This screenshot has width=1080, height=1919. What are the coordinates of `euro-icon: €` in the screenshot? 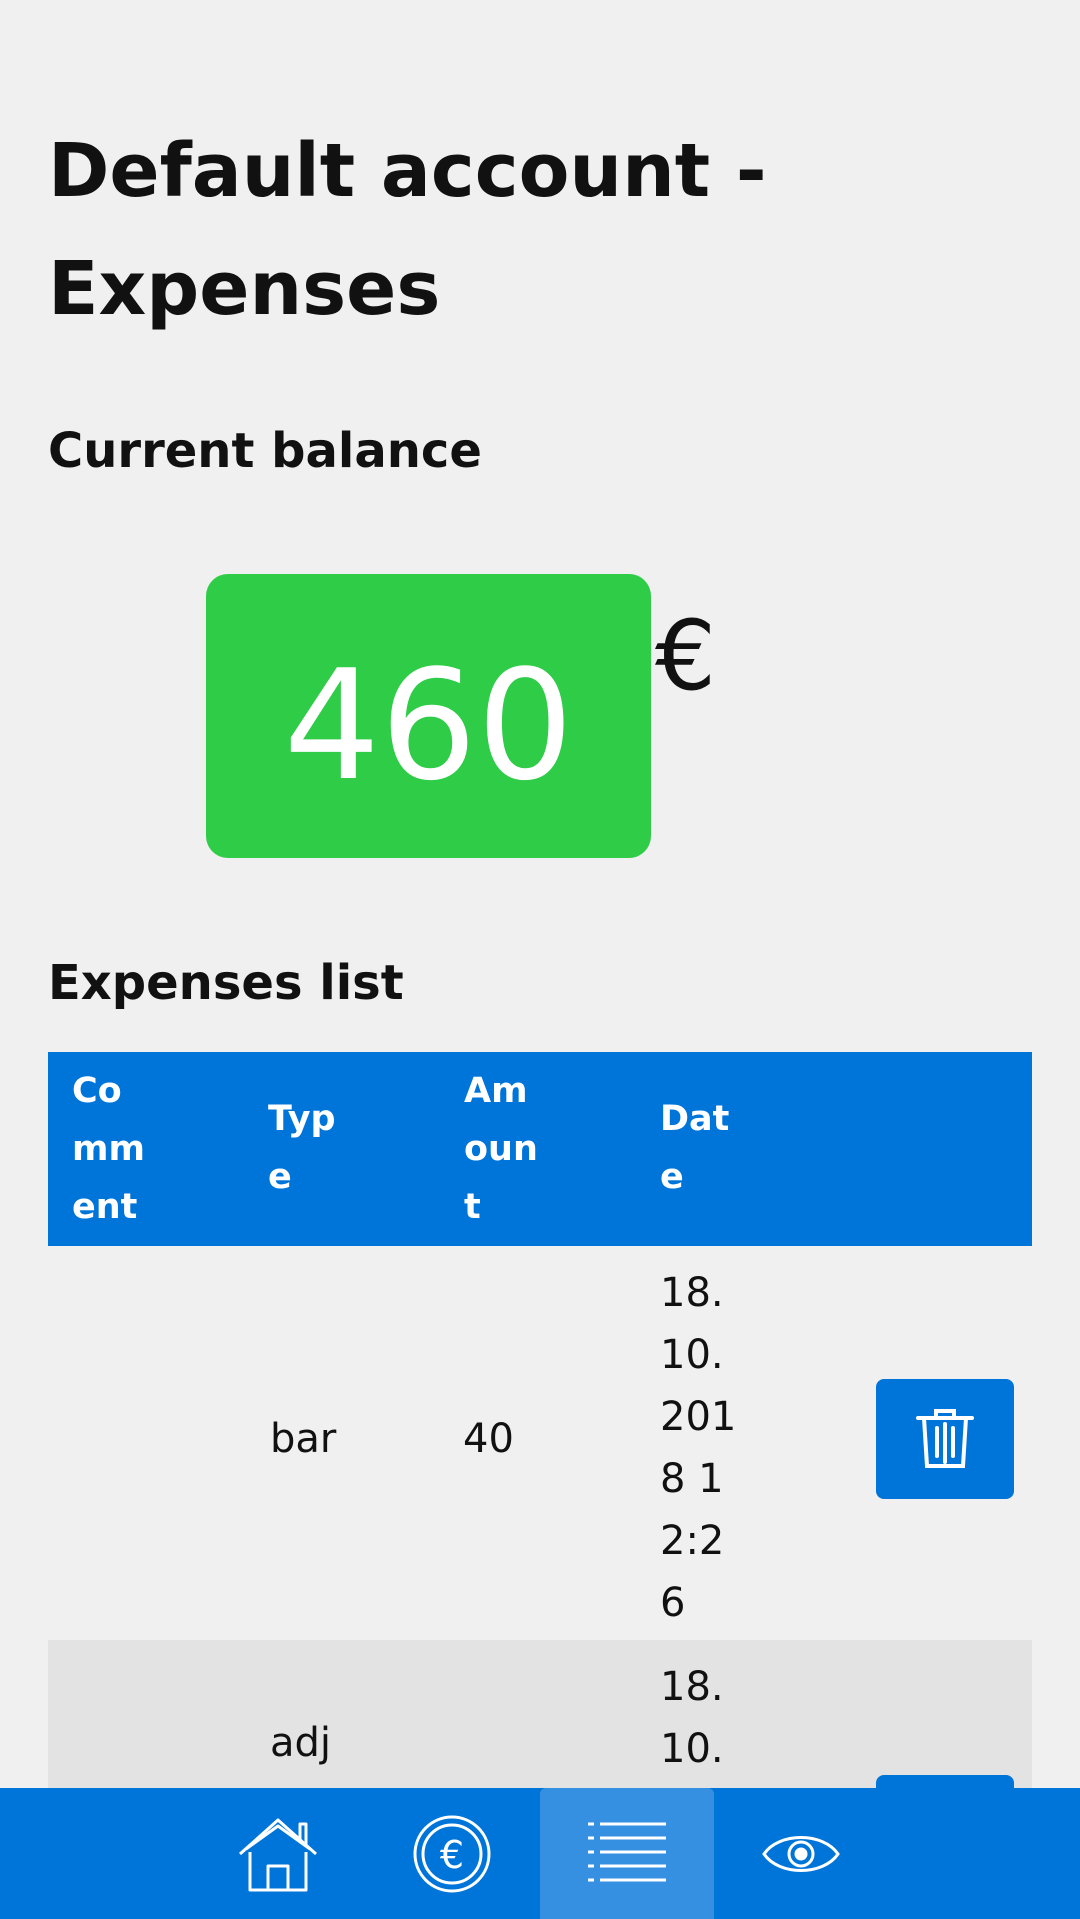 It's located at (452, 1853).